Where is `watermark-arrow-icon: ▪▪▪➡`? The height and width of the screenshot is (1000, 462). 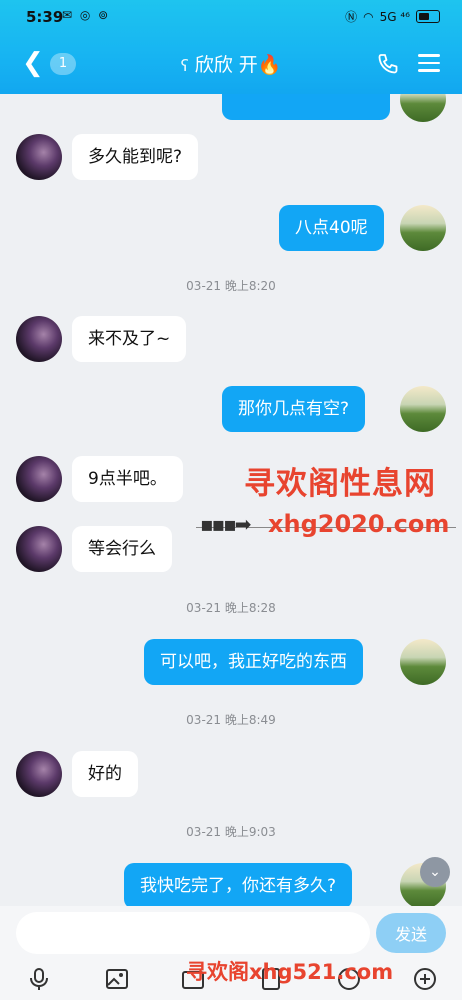
watermark-arrow-icon: ▪▪▪➡ is located at coordinates (225, 524).